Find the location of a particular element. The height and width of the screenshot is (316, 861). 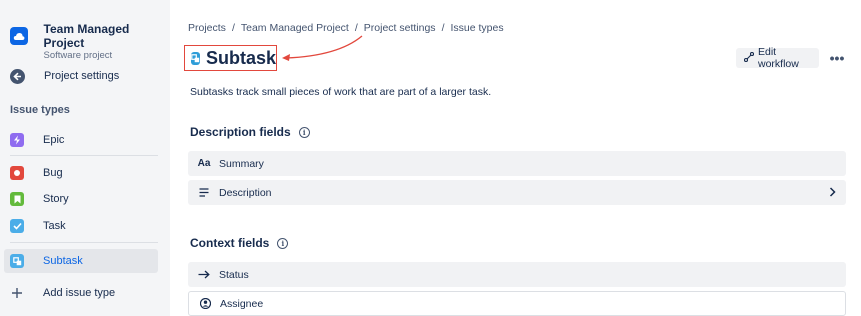

project-settings-label: Project settings is located at coordinates (82, 76).